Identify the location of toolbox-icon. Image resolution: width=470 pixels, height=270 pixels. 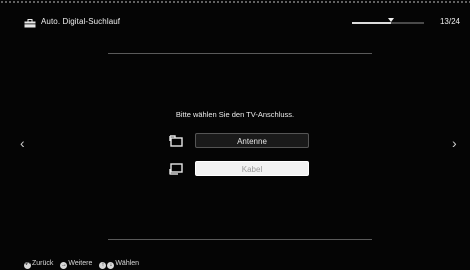
(30, 23).